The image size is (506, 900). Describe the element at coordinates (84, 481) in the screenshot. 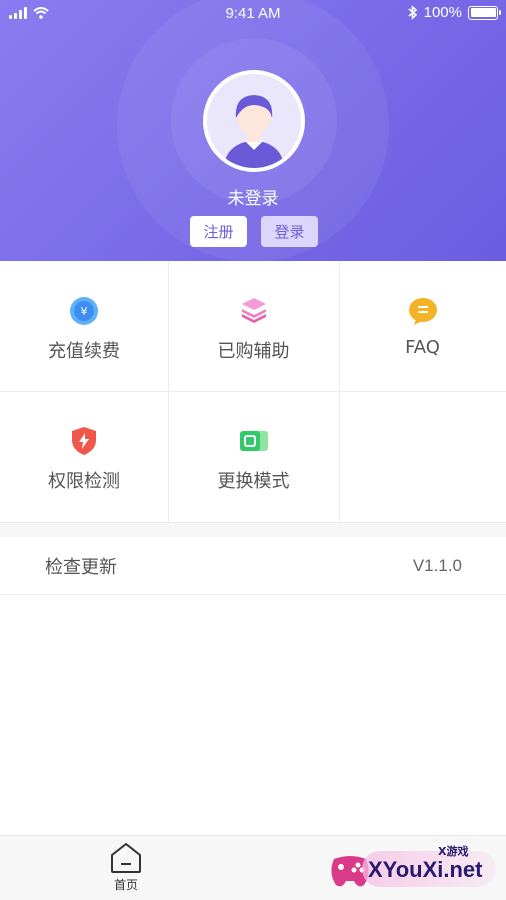

I see `permission-label: 权限检测` at that location.